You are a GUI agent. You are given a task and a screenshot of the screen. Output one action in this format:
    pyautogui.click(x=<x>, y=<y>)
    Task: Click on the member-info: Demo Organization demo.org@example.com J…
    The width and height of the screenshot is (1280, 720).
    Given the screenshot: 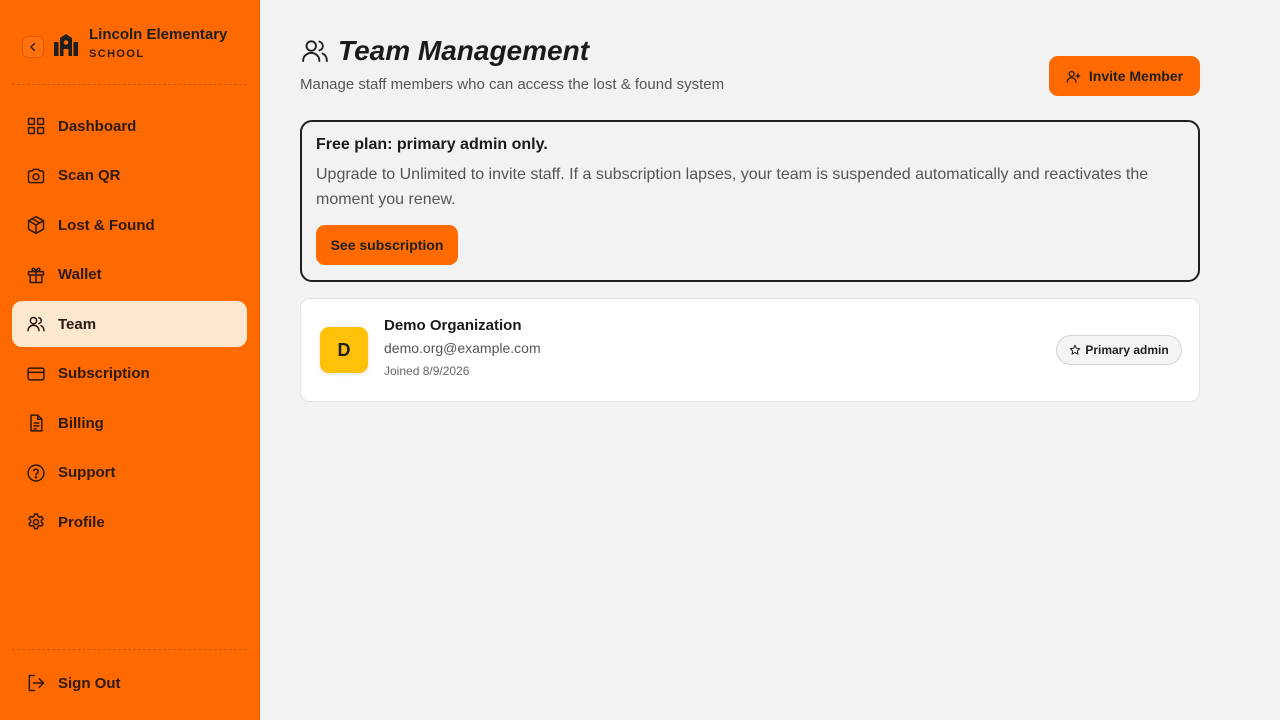 What is the action you would take?
    pyautogui.click(x=462, y=347)
    